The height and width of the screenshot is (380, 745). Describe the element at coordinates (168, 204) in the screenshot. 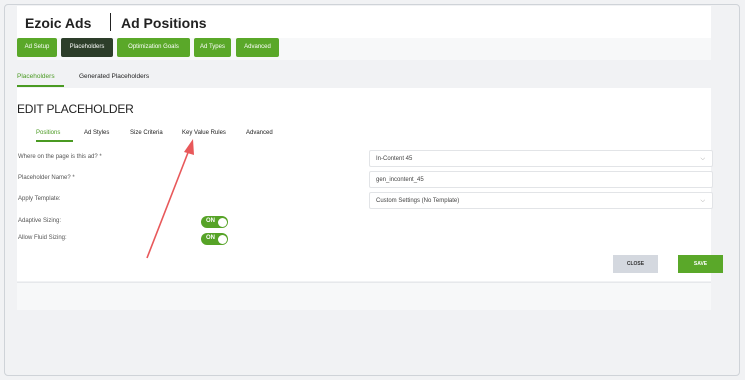

I see `annotation-arrow-line` at that location.